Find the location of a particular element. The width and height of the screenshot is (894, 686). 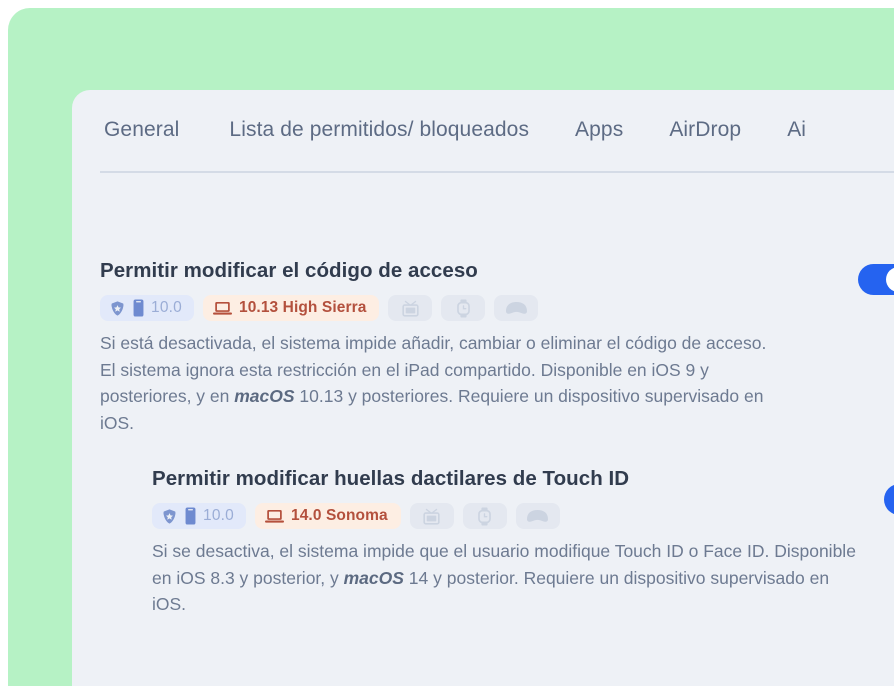

setting-title-passcode: Permitir modificar el código de acceso is located at coordinates (289, 270).